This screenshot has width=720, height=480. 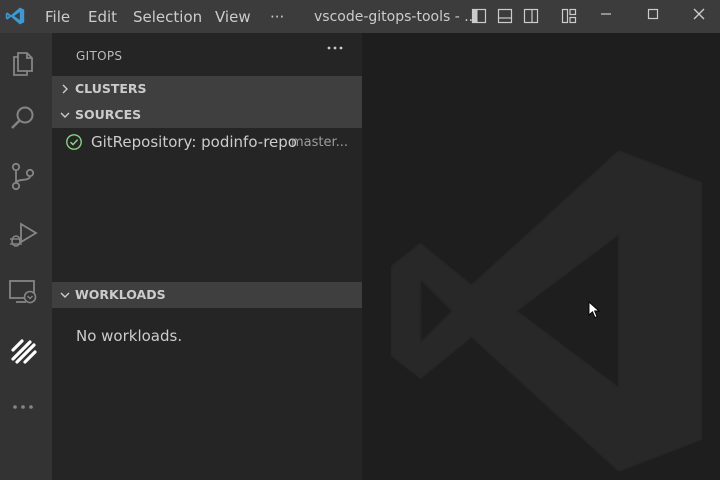 What do you see at coordinates (207, 115) in the screenshot?
I see `section-sources: SOURCES` at bounding box center [207, 115].